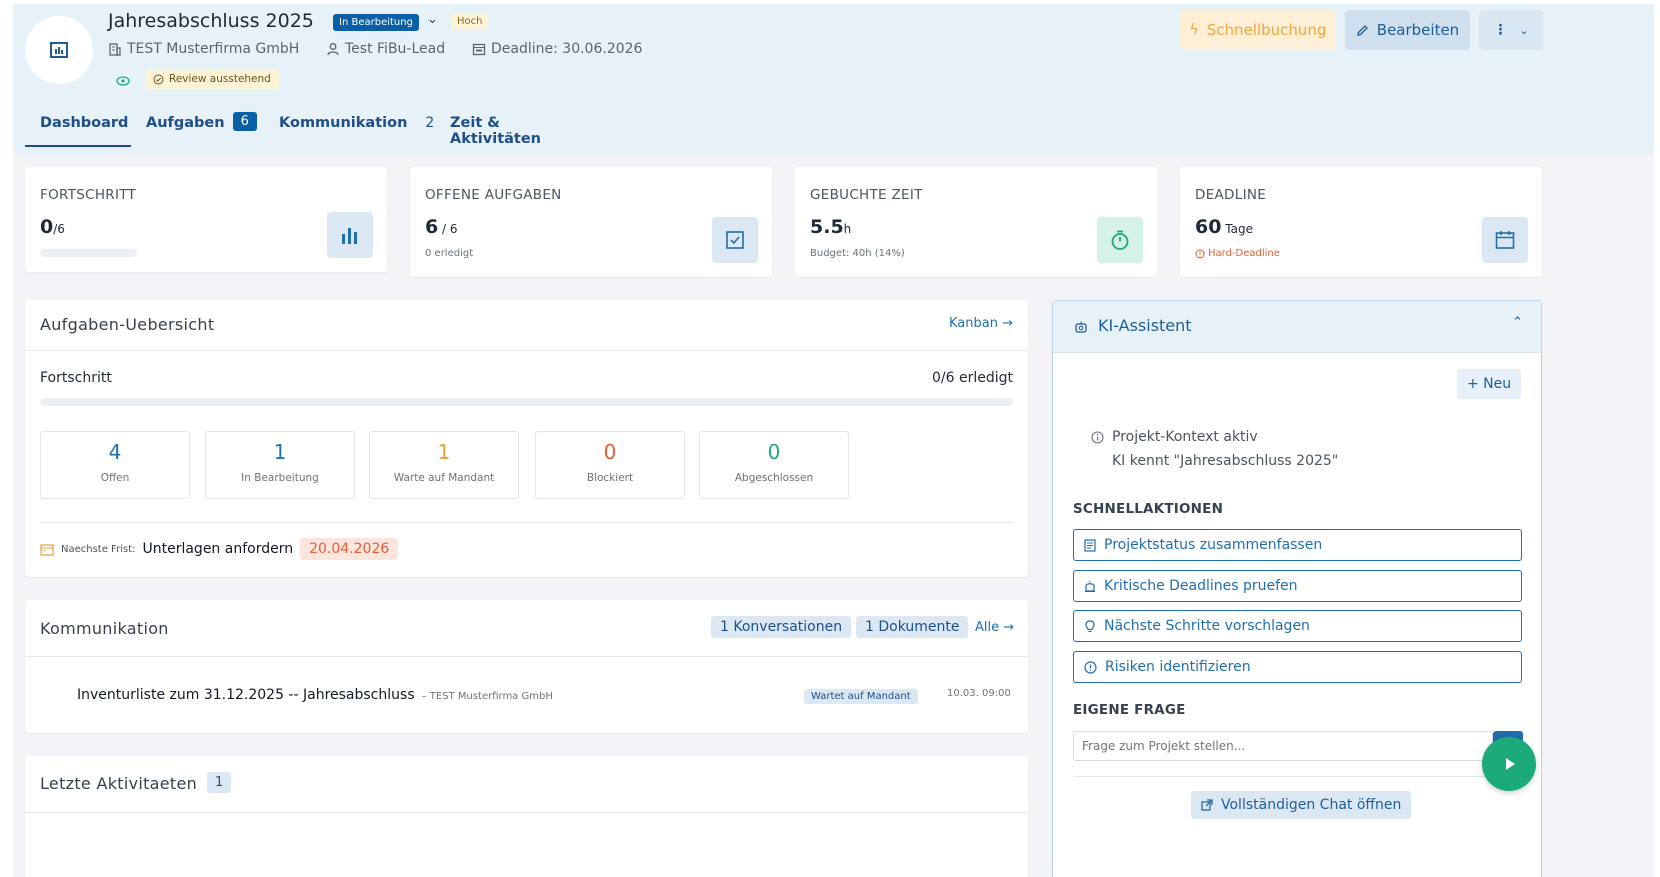 The image size is (1660, 877). Describe the element at coordinates (981, 323) in the screenshot. I see `kanban-link: Kanban →` at that location.